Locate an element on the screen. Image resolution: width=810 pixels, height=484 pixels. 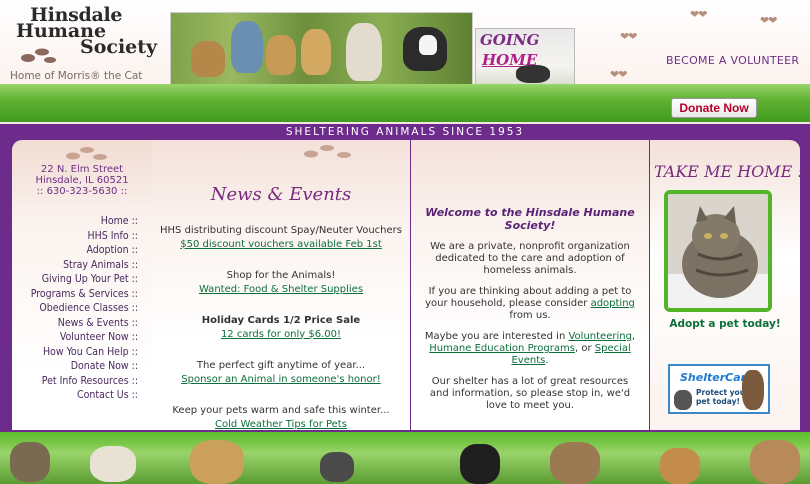
sheltercare-tagline: Protect your pet today! is located at coordinates (722, 397).